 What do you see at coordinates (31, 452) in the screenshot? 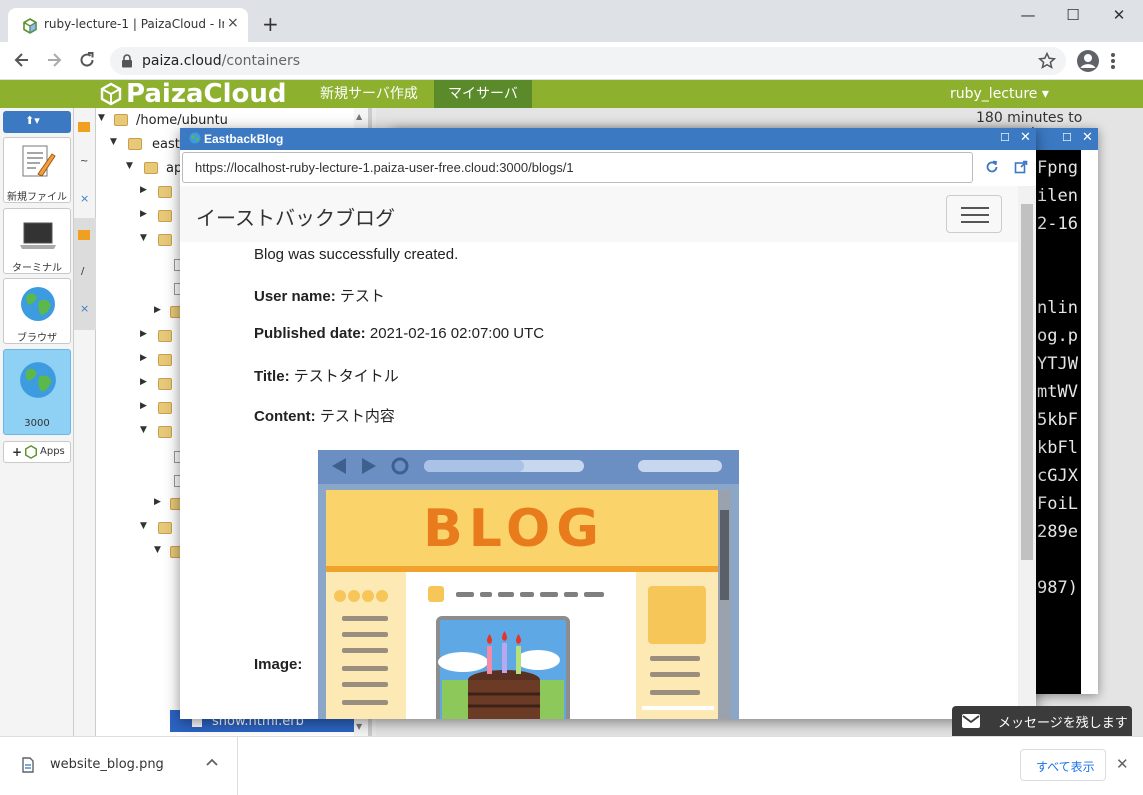
I see `apps-cube-icon` at bounding box center [31, 452].